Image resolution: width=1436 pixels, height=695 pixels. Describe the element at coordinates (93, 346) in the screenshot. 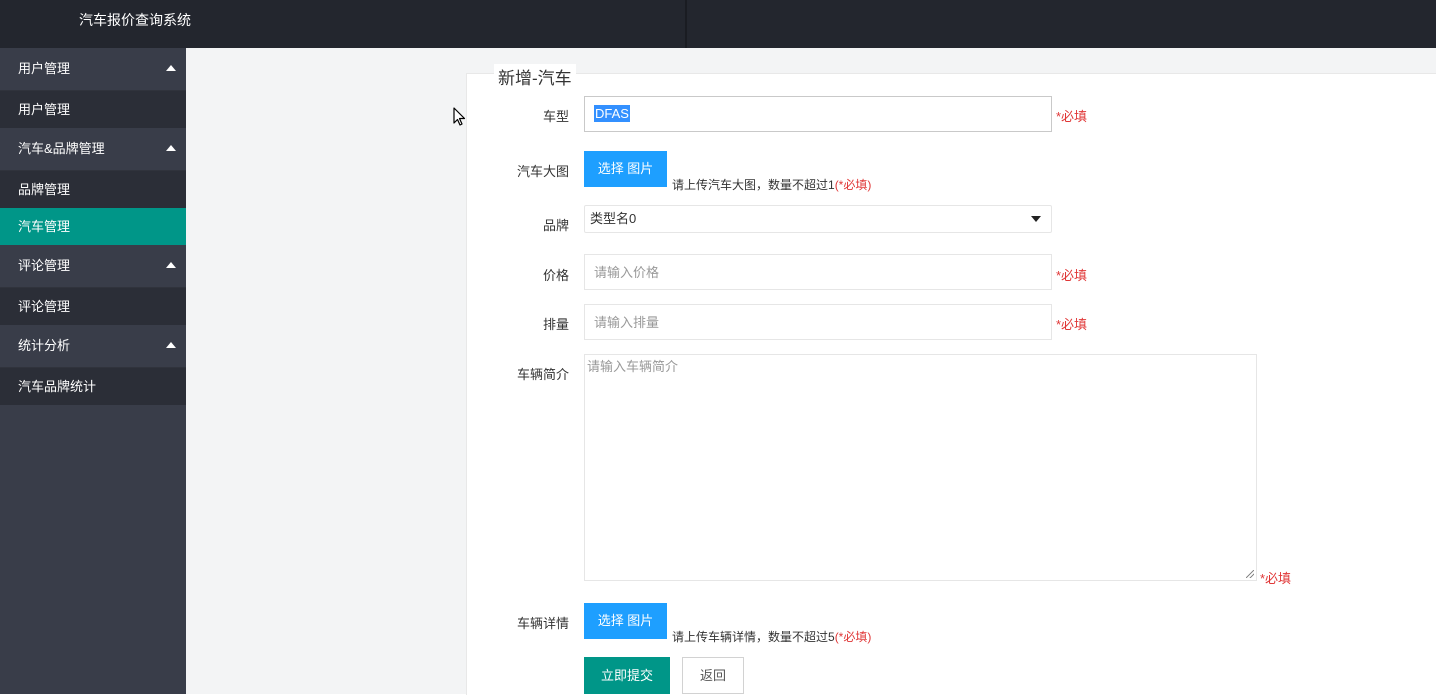

I see `sidebar-group-statistics: 统计分析` at that location.